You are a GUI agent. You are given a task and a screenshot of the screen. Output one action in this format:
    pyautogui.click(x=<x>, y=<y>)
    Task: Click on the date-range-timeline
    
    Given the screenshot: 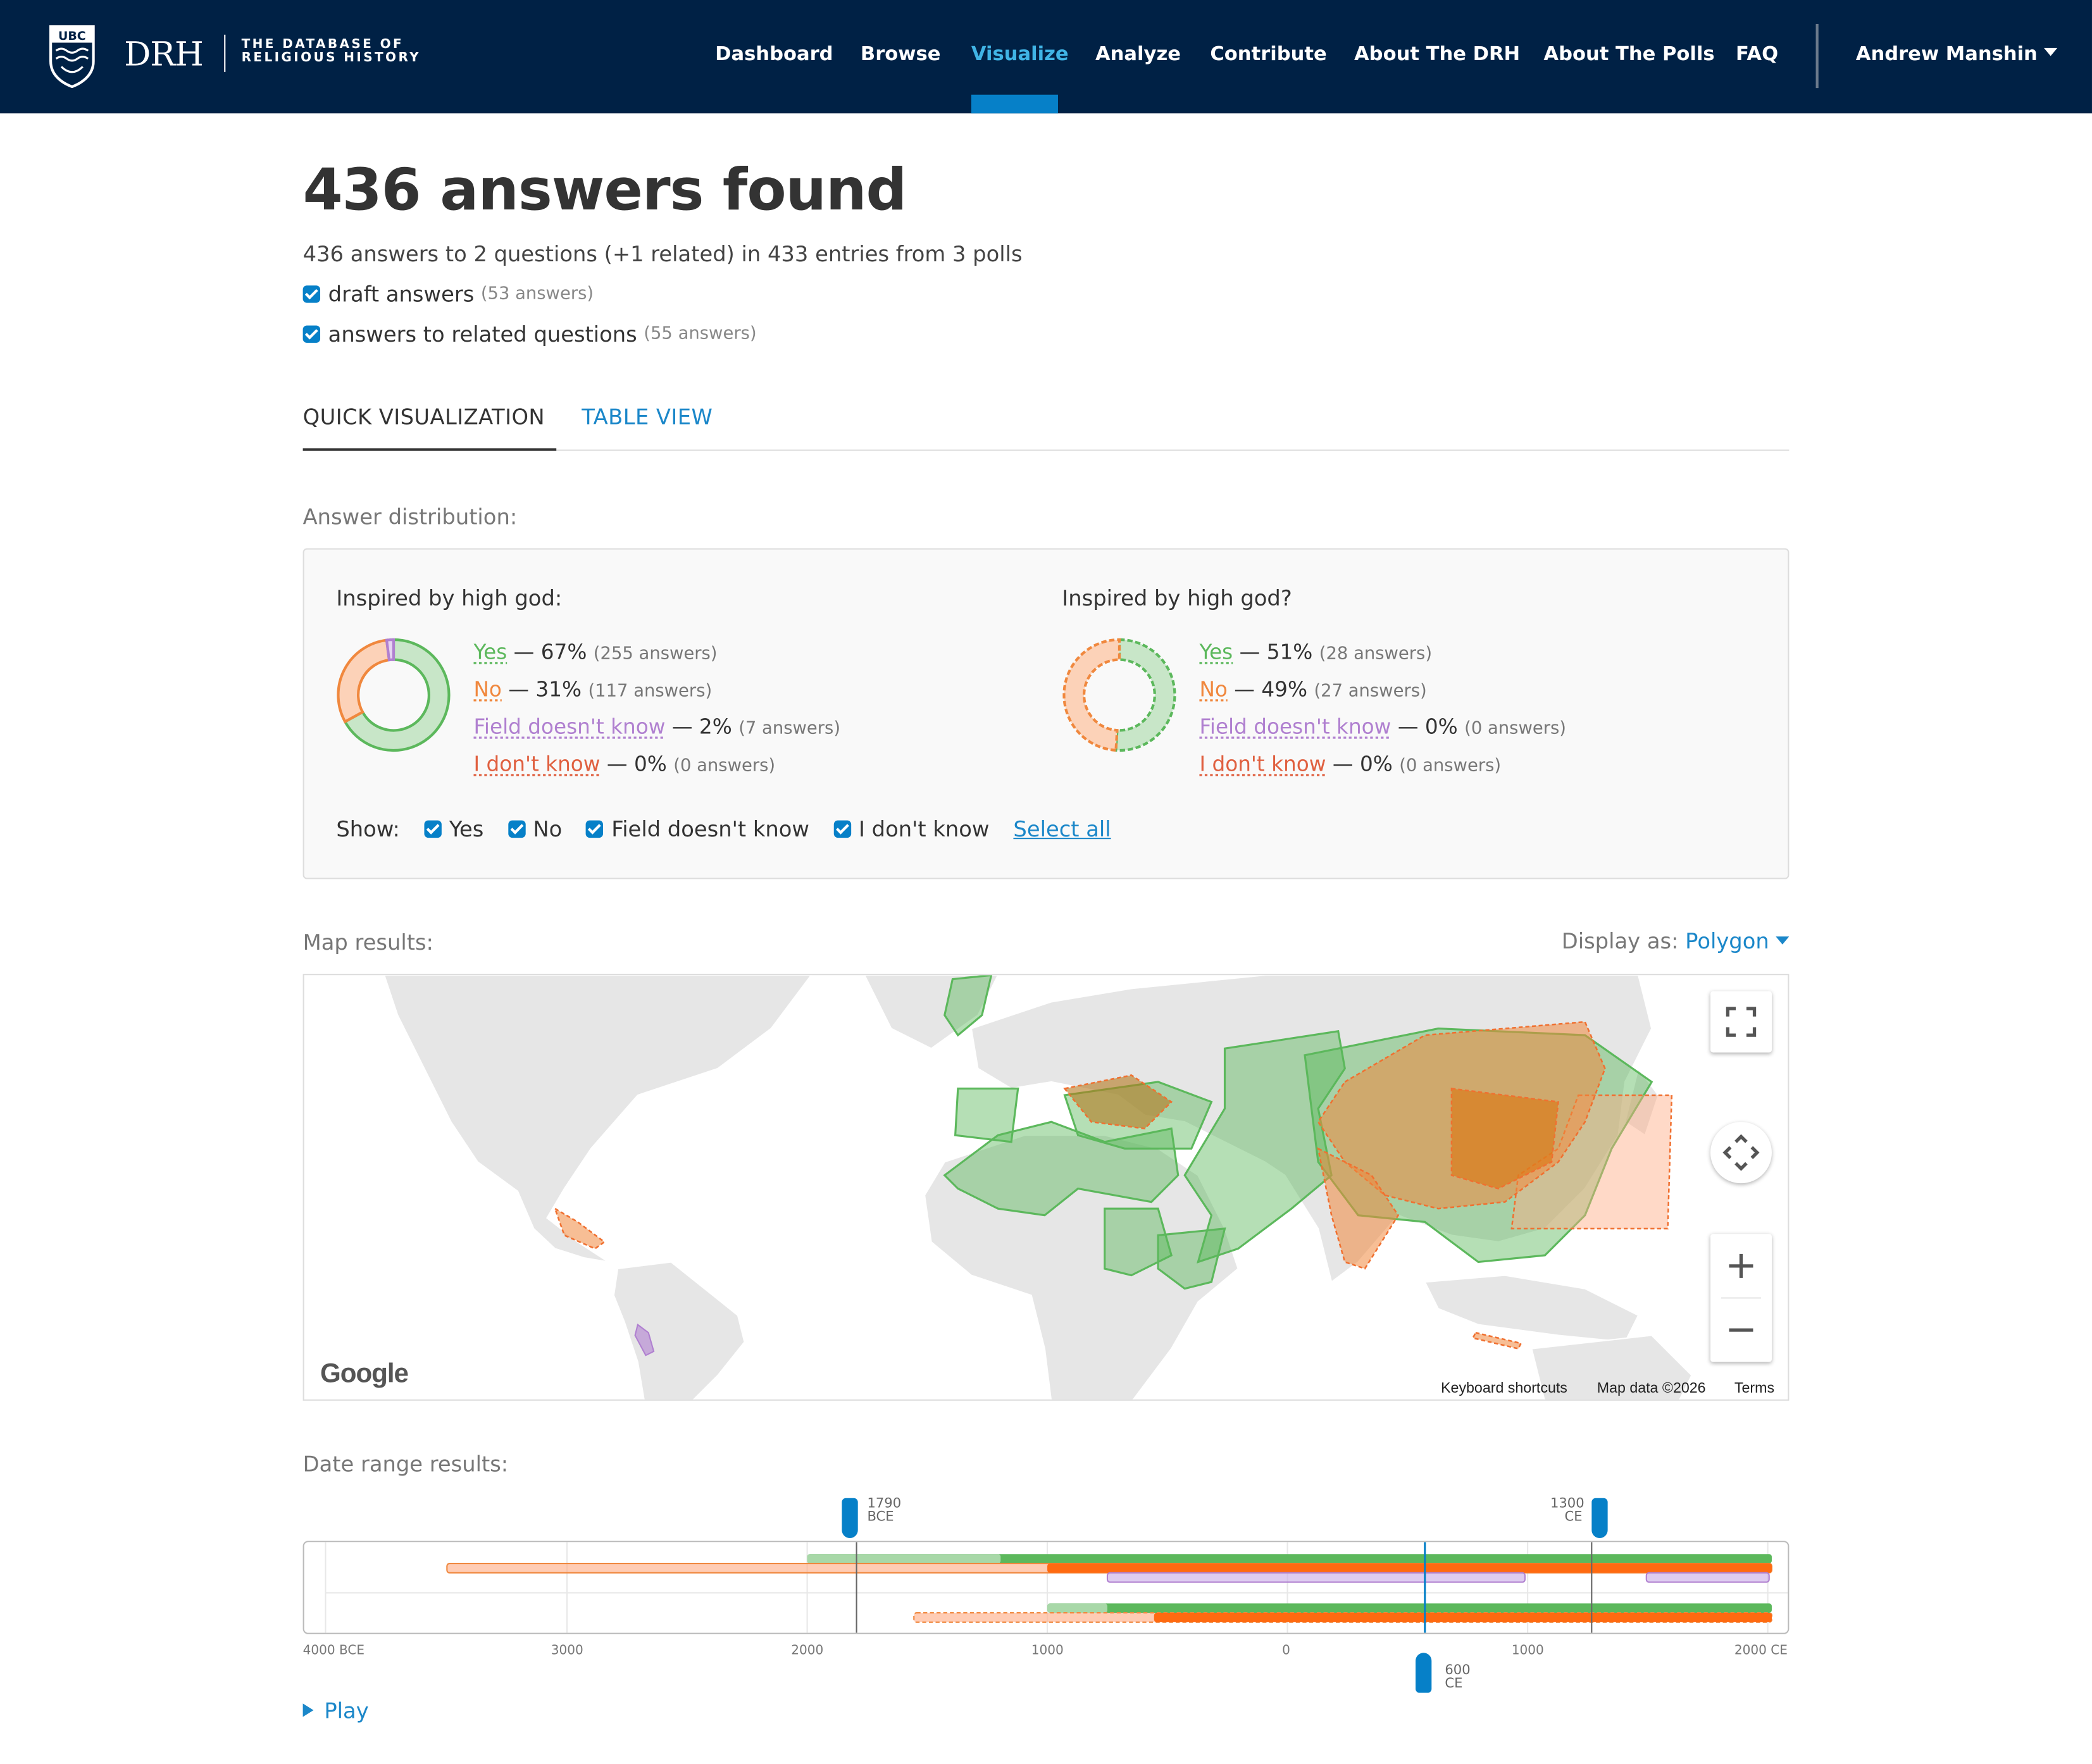 What is the action you would take?
    pyautogui.click(x=1046, y=1587)
    